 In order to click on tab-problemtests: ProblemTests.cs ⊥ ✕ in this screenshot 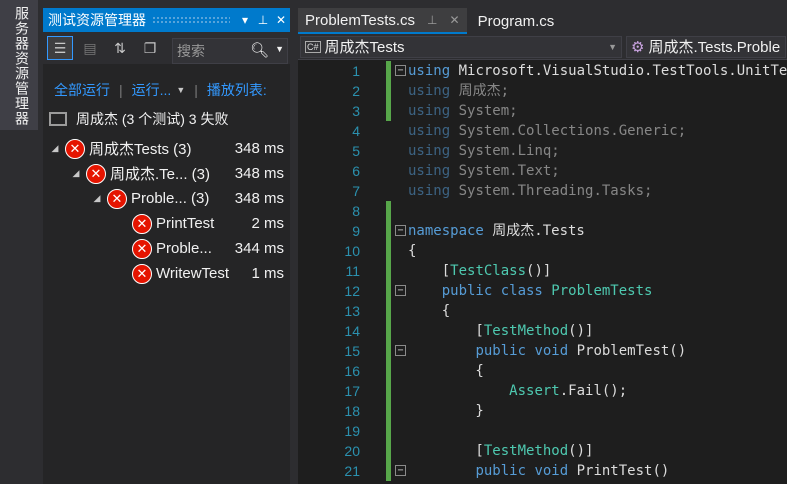, I will do `click(382, 21)`.